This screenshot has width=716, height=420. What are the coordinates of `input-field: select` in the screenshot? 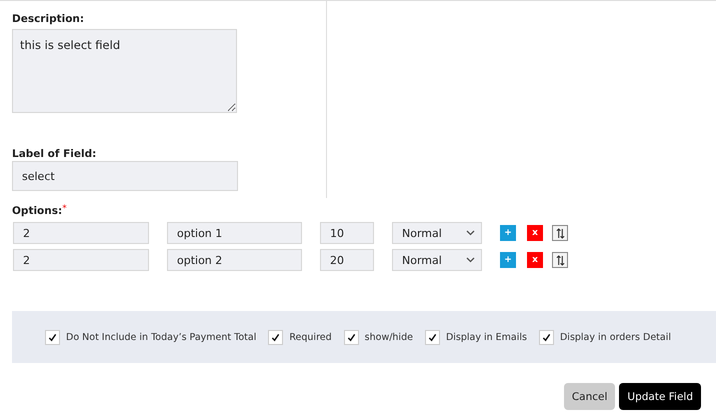 It's located at (125, 176).